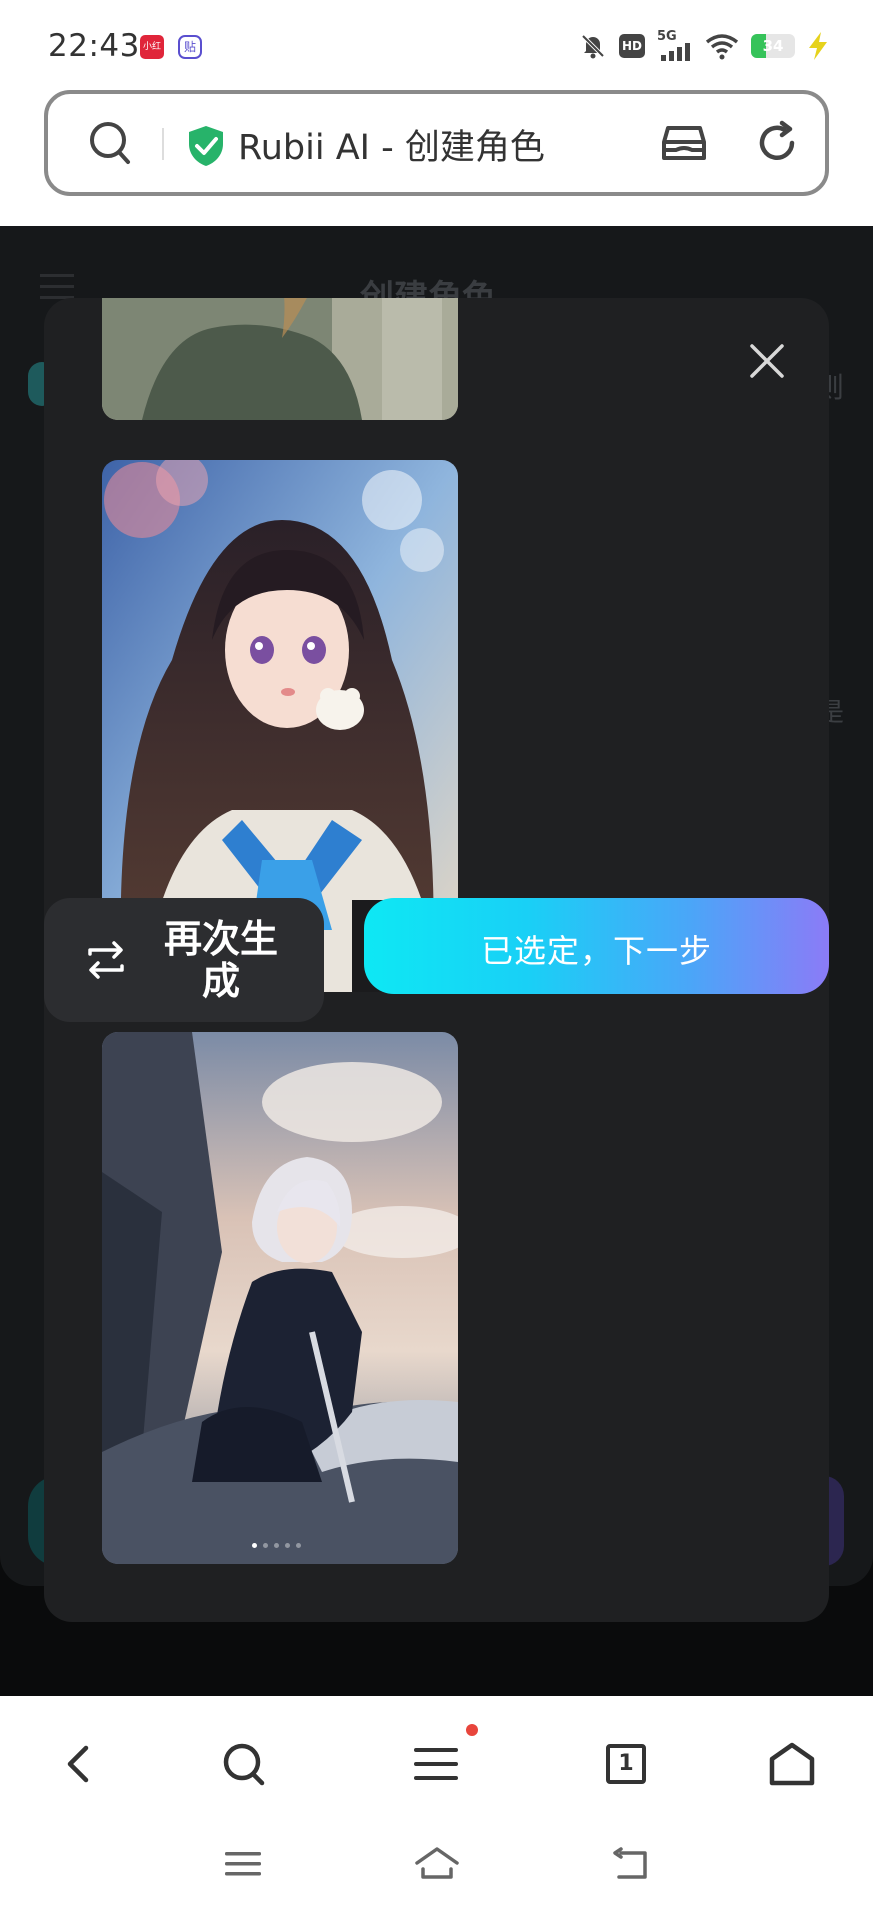 This screenshot has height=1920, width=873. What do you see at coordinates (190, 47) in the screenshot?
I see `tieba-notification-icon: 贴` at bounding box center [190, 47].